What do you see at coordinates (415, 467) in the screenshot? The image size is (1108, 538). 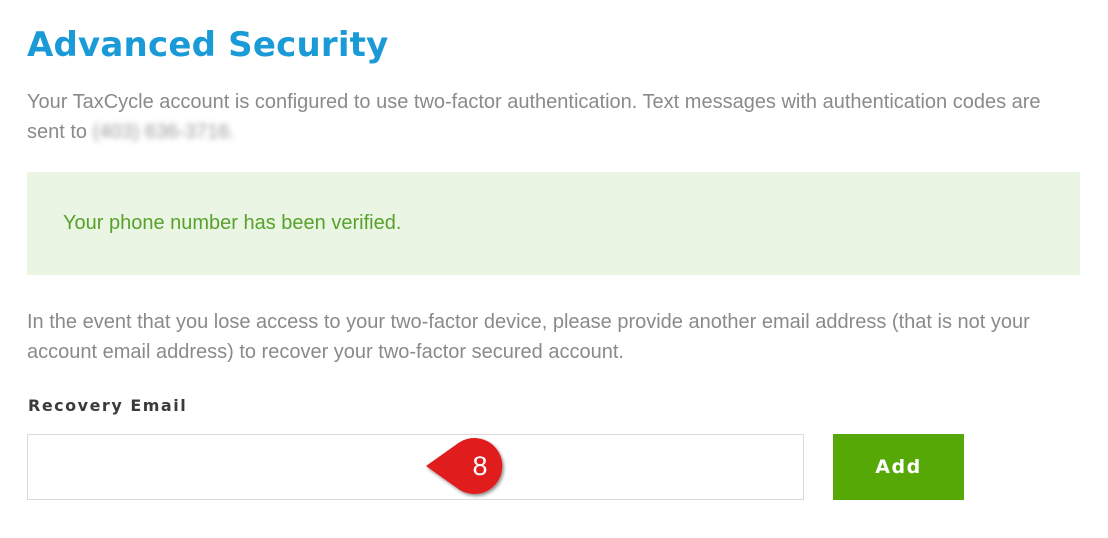 I see `recovery-email-input` at bounding box center [415, 467].